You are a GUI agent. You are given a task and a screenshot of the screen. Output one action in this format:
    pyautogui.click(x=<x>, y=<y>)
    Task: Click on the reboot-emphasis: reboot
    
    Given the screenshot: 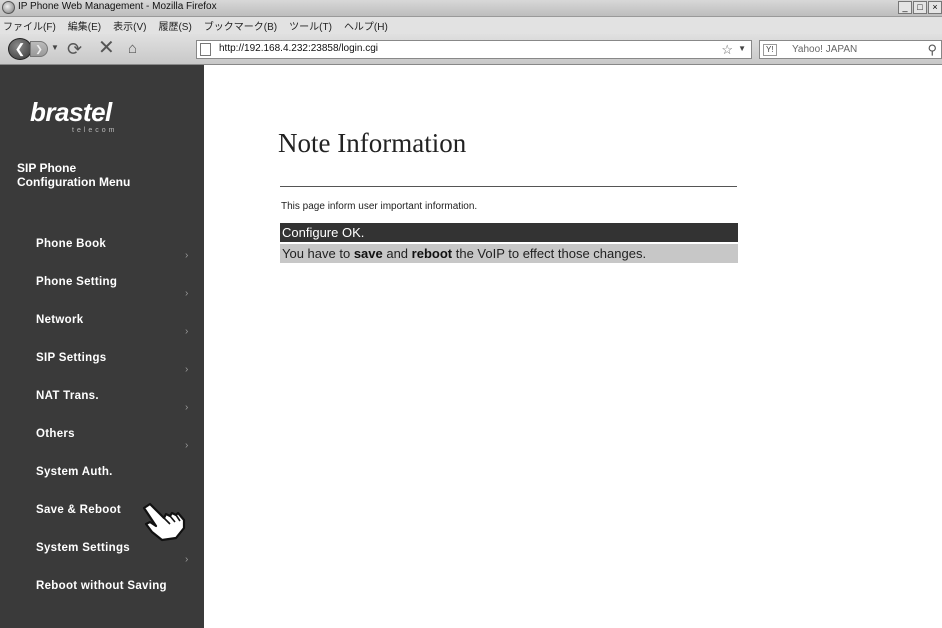 What is the action you would take?
    pyautogui.click(x=432, y=253)
    